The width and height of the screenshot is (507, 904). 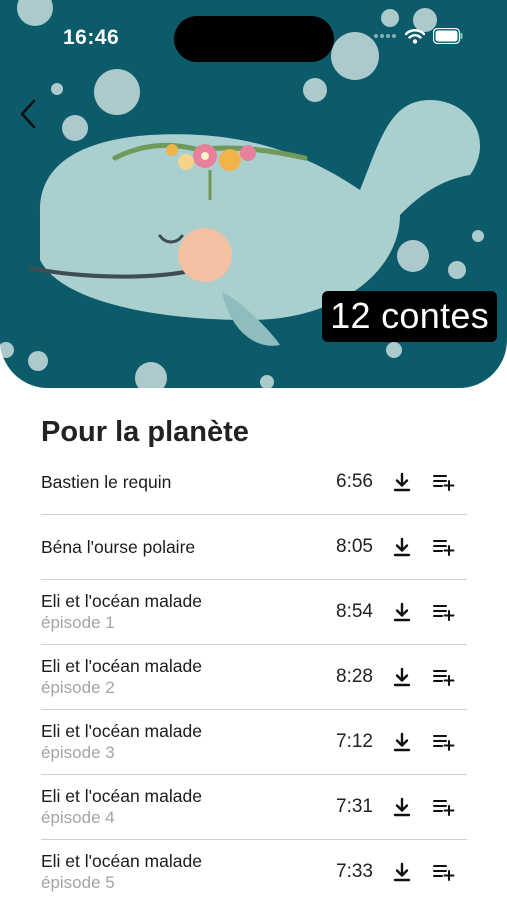 What do you see at coordinates (91, 37) in the screenshot?
I see `status-time: 16:46` at bounding box center [91, 37].